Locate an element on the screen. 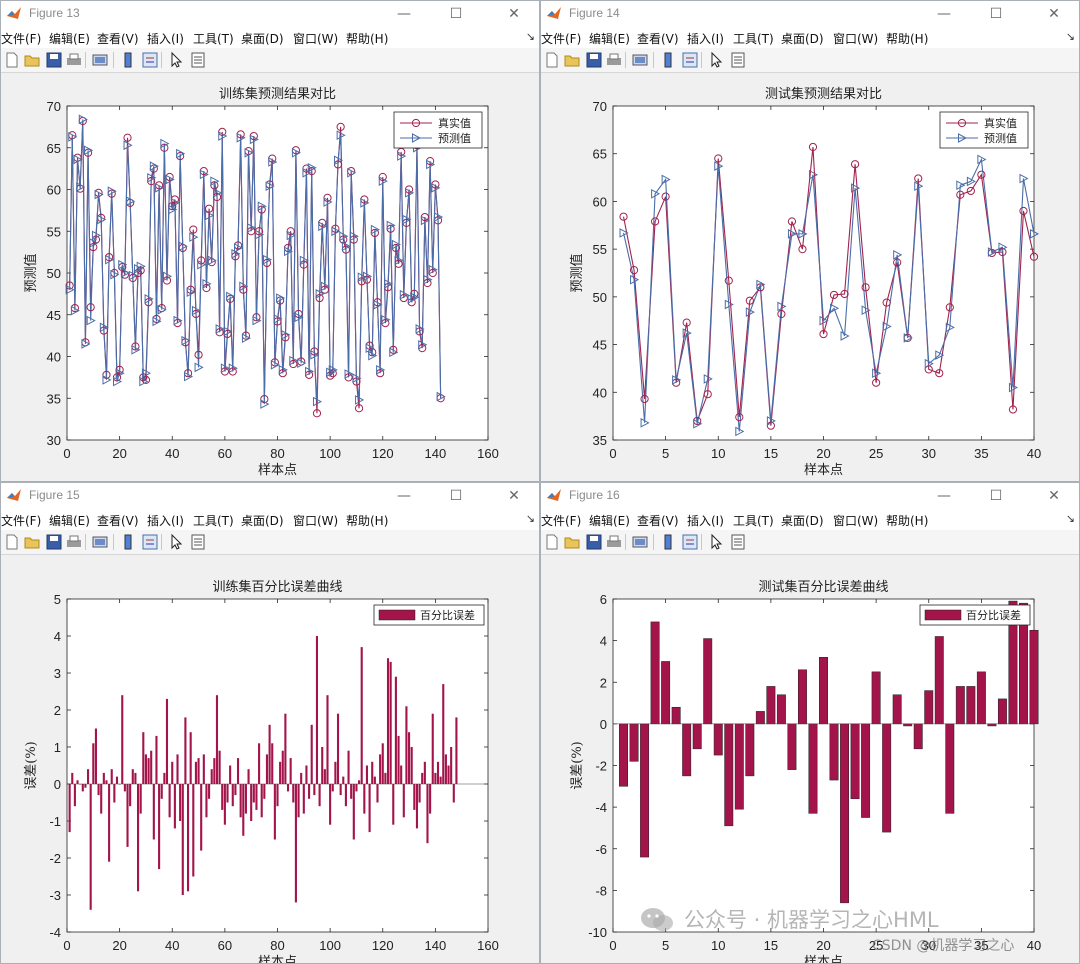 The width and height of the screenshot is (1080, 964). x-tick-label: 140 is located at coordinates (436, 945).